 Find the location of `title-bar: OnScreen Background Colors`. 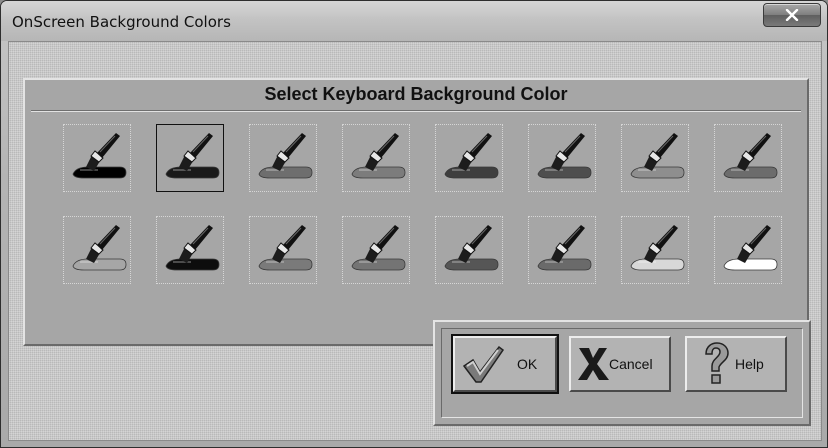

title-bar: OnScreen Background Colors is located at coordinates (414, 21).